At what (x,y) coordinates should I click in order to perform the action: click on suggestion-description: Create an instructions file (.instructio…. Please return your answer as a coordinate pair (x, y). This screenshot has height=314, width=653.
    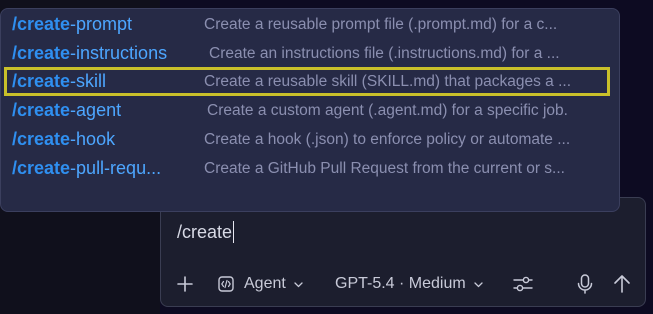
    Looking at the image, I should click on (384, 53).